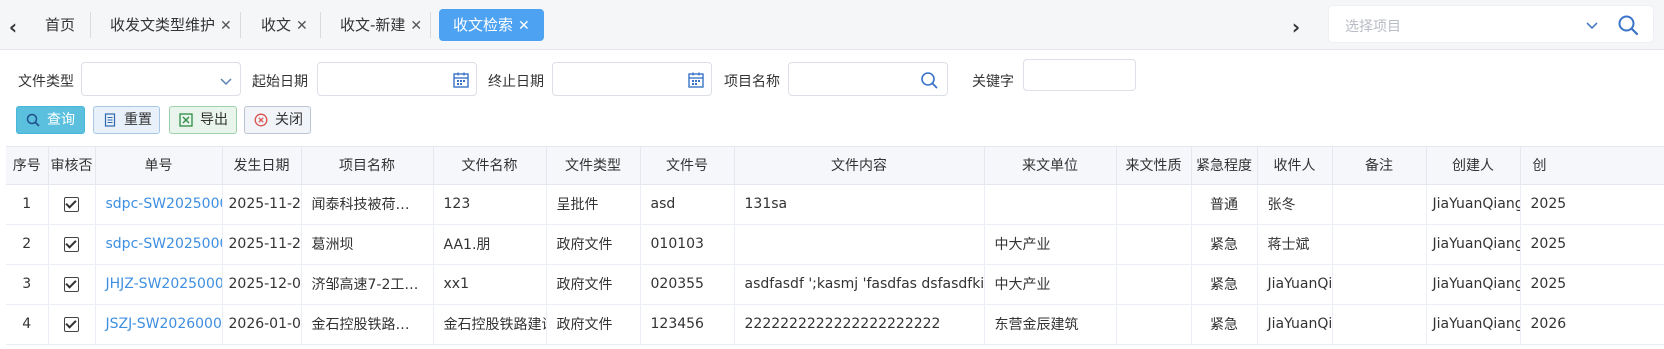  Describe the element at coordinates (1473, 166) in the screenshot. I see `column-header: 创建人` at that location.